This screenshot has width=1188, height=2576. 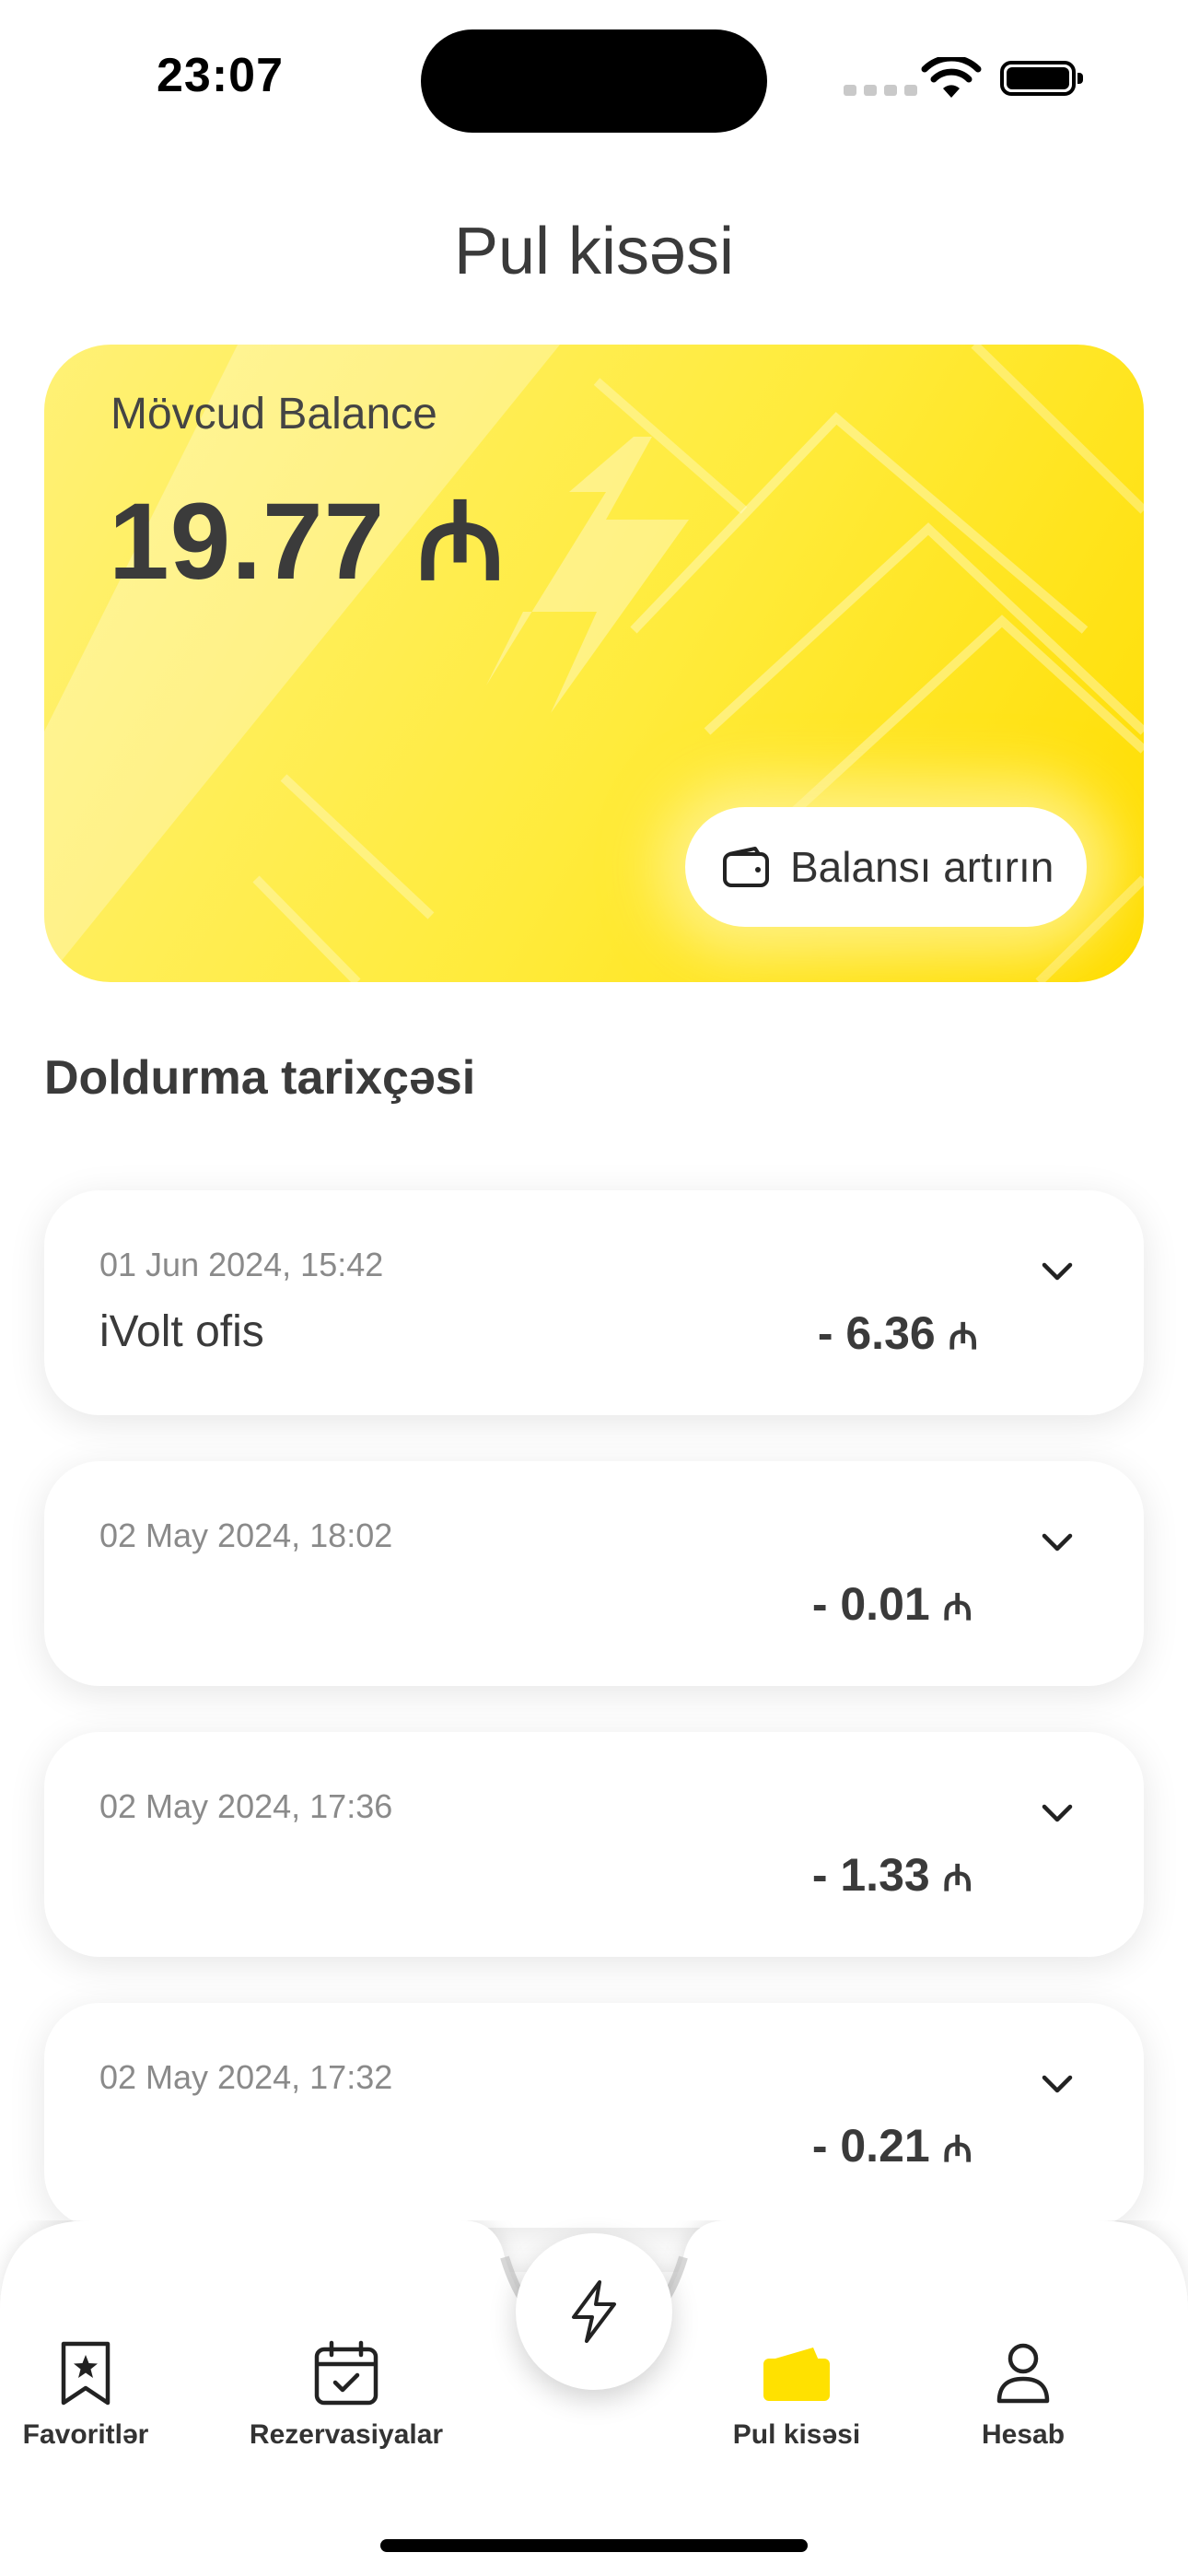 What do you see at coordinates (1023, 2373) in the screenshot?
I see `user-icon` at bounding box center [1023, 2373].